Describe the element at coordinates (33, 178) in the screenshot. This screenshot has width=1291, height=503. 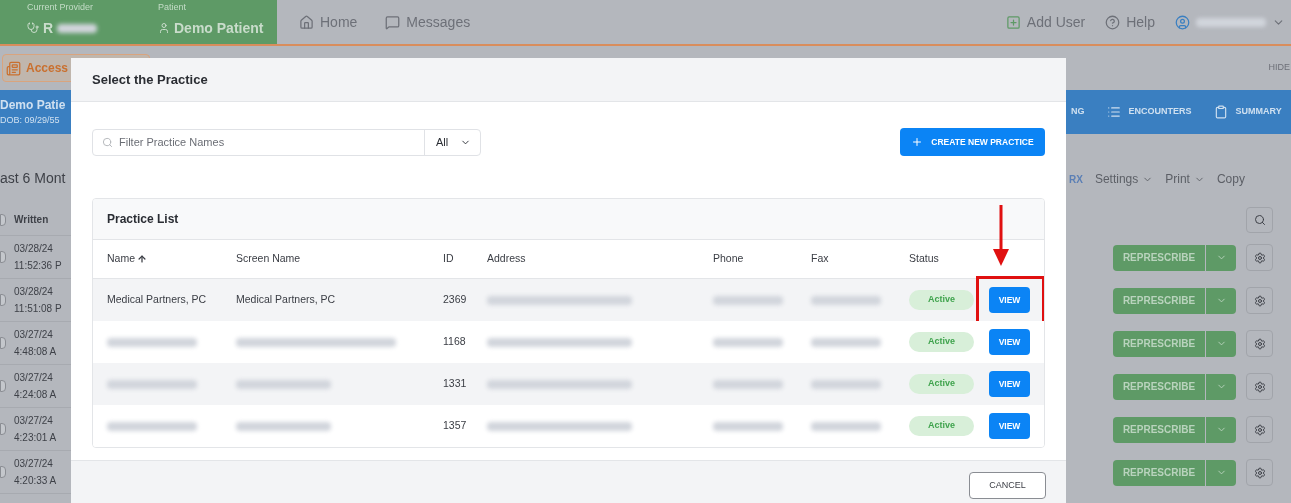
I see `panel-title: ast 6 Mont` at that location.